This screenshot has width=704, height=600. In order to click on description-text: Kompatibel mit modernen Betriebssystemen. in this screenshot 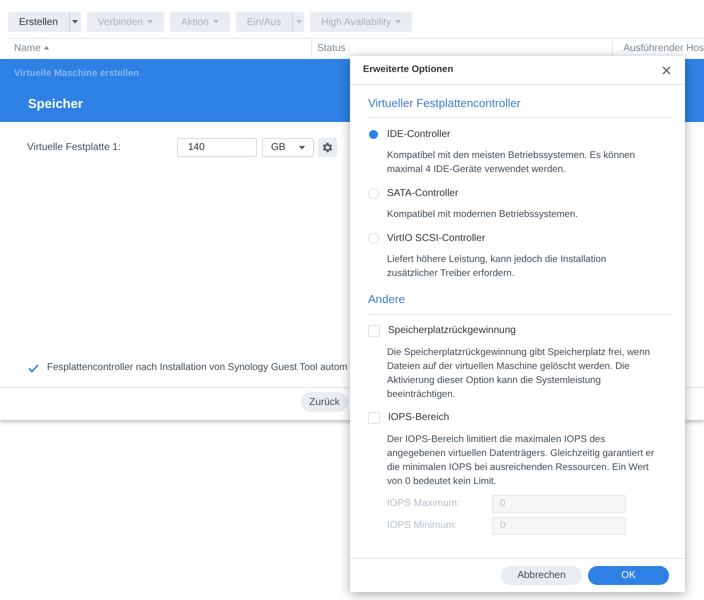, I will do `click(482, 215)`.